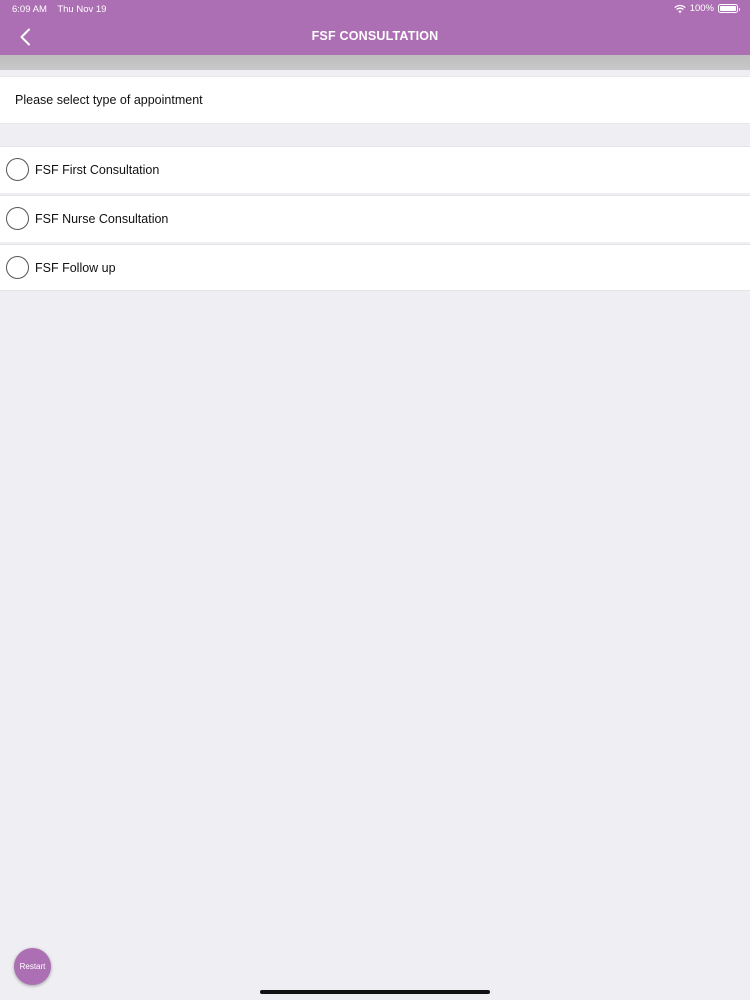 Image resolution: width=750 pixels, height=1000 pixels. Describe the element at coordinates (680, 8) in the screenshot. I see `wifi-icon` at that location.